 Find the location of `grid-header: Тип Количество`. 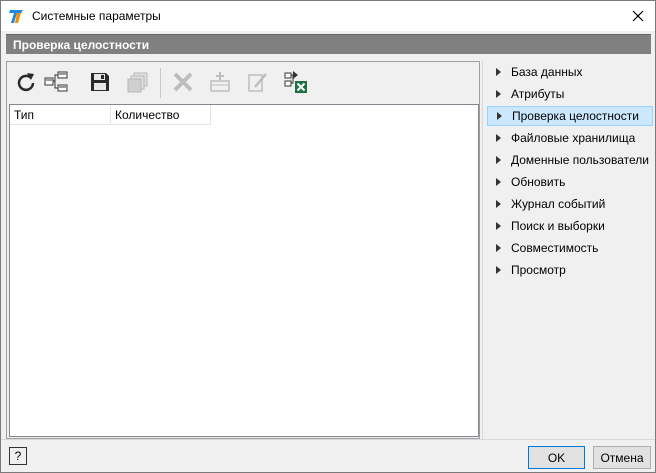

grid-header: Тип Количество is located at coordinates (110, 115).